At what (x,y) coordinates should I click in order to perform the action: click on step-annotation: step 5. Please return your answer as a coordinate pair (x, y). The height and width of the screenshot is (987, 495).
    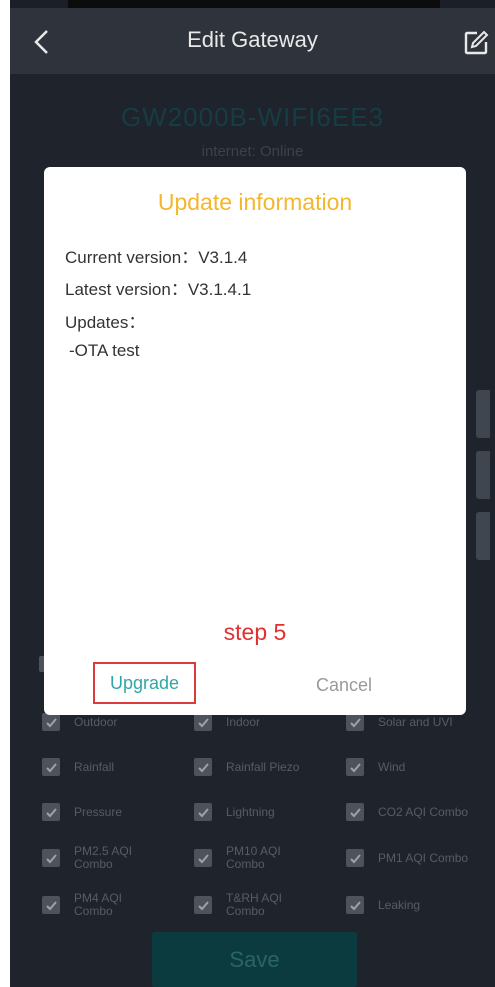
    Looking at the image, I should click on (255, 632).